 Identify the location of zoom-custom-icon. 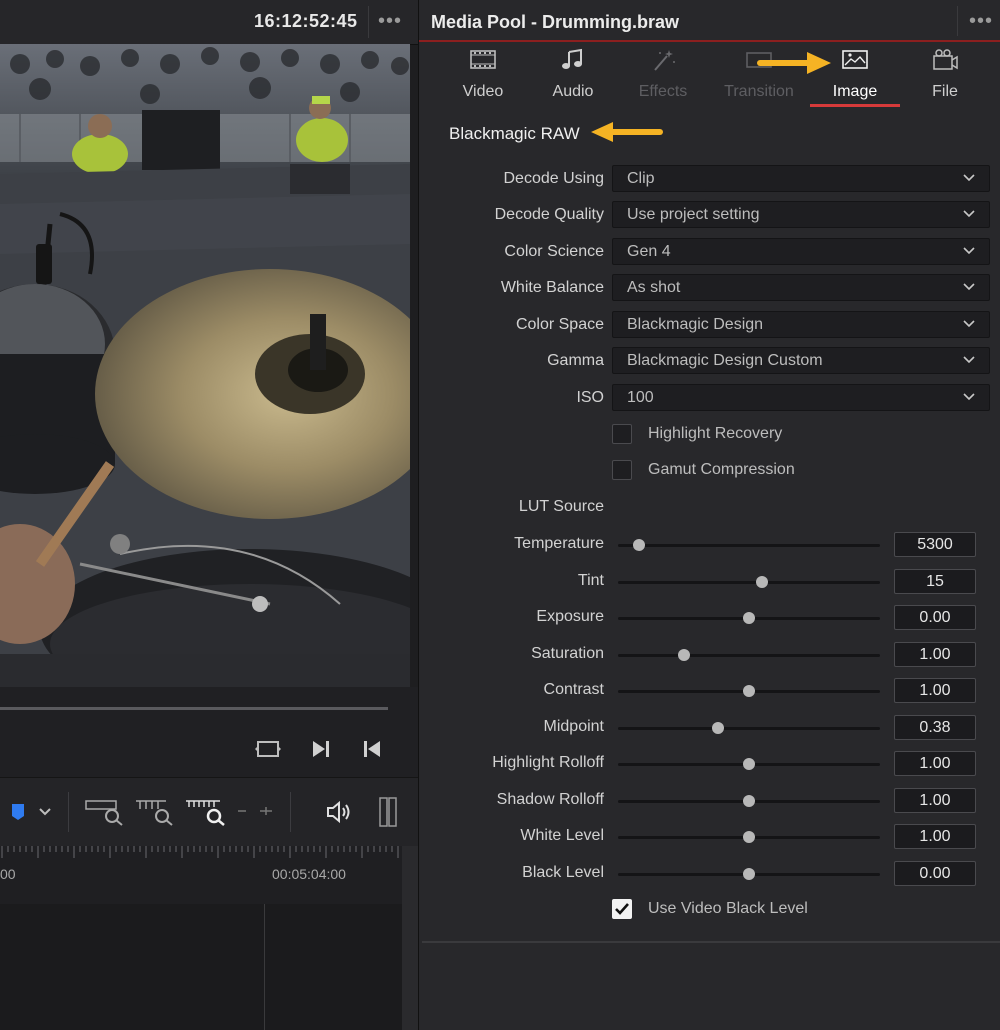
(206, 812).